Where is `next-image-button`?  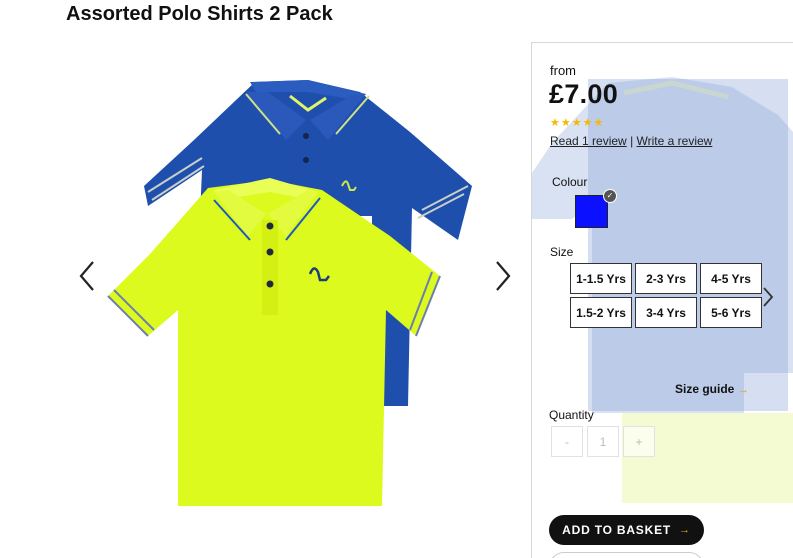
next-image-button is located at coordinates (503, 276).